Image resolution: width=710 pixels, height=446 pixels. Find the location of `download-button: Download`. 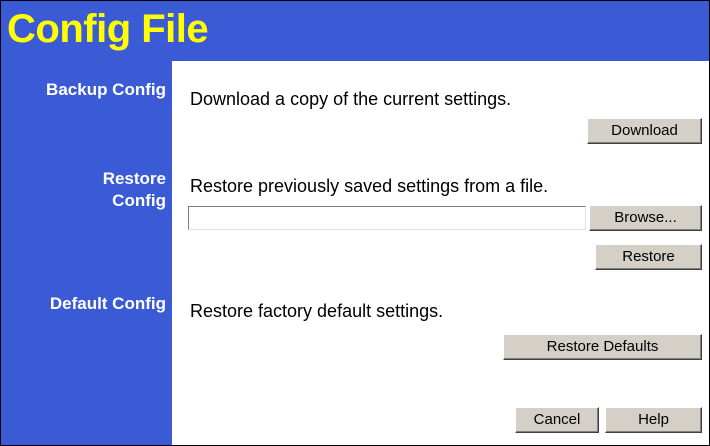

download-button: Download is located at coordinates (644, 131).